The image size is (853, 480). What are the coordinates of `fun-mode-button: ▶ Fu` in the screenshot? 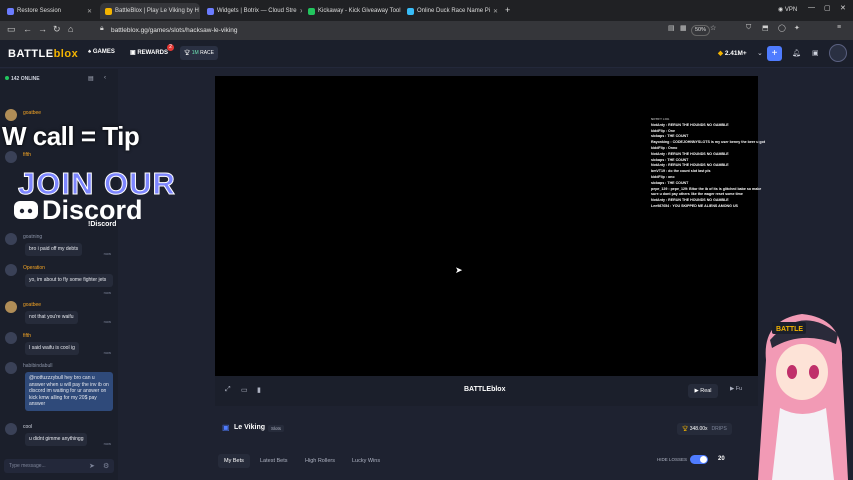 It's located at (736, 389).